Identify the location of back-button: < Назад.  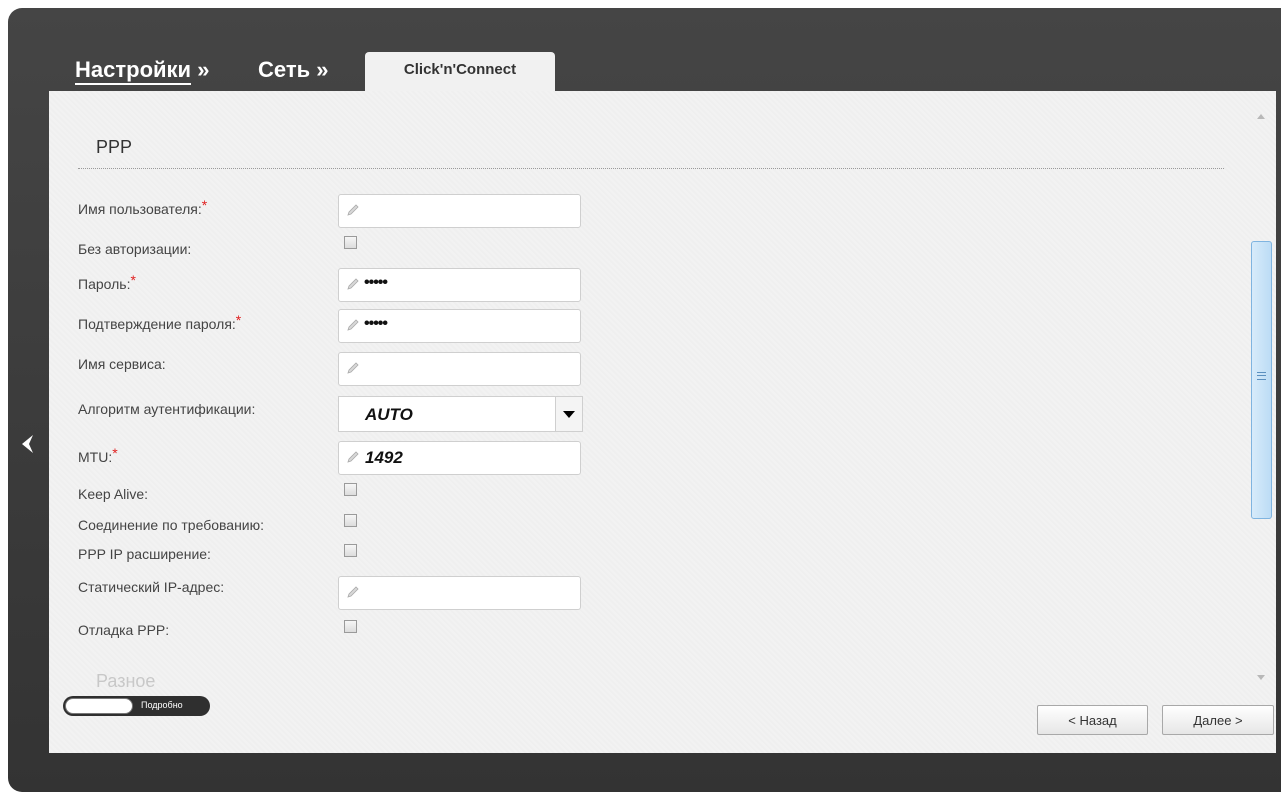
(1092, 720).